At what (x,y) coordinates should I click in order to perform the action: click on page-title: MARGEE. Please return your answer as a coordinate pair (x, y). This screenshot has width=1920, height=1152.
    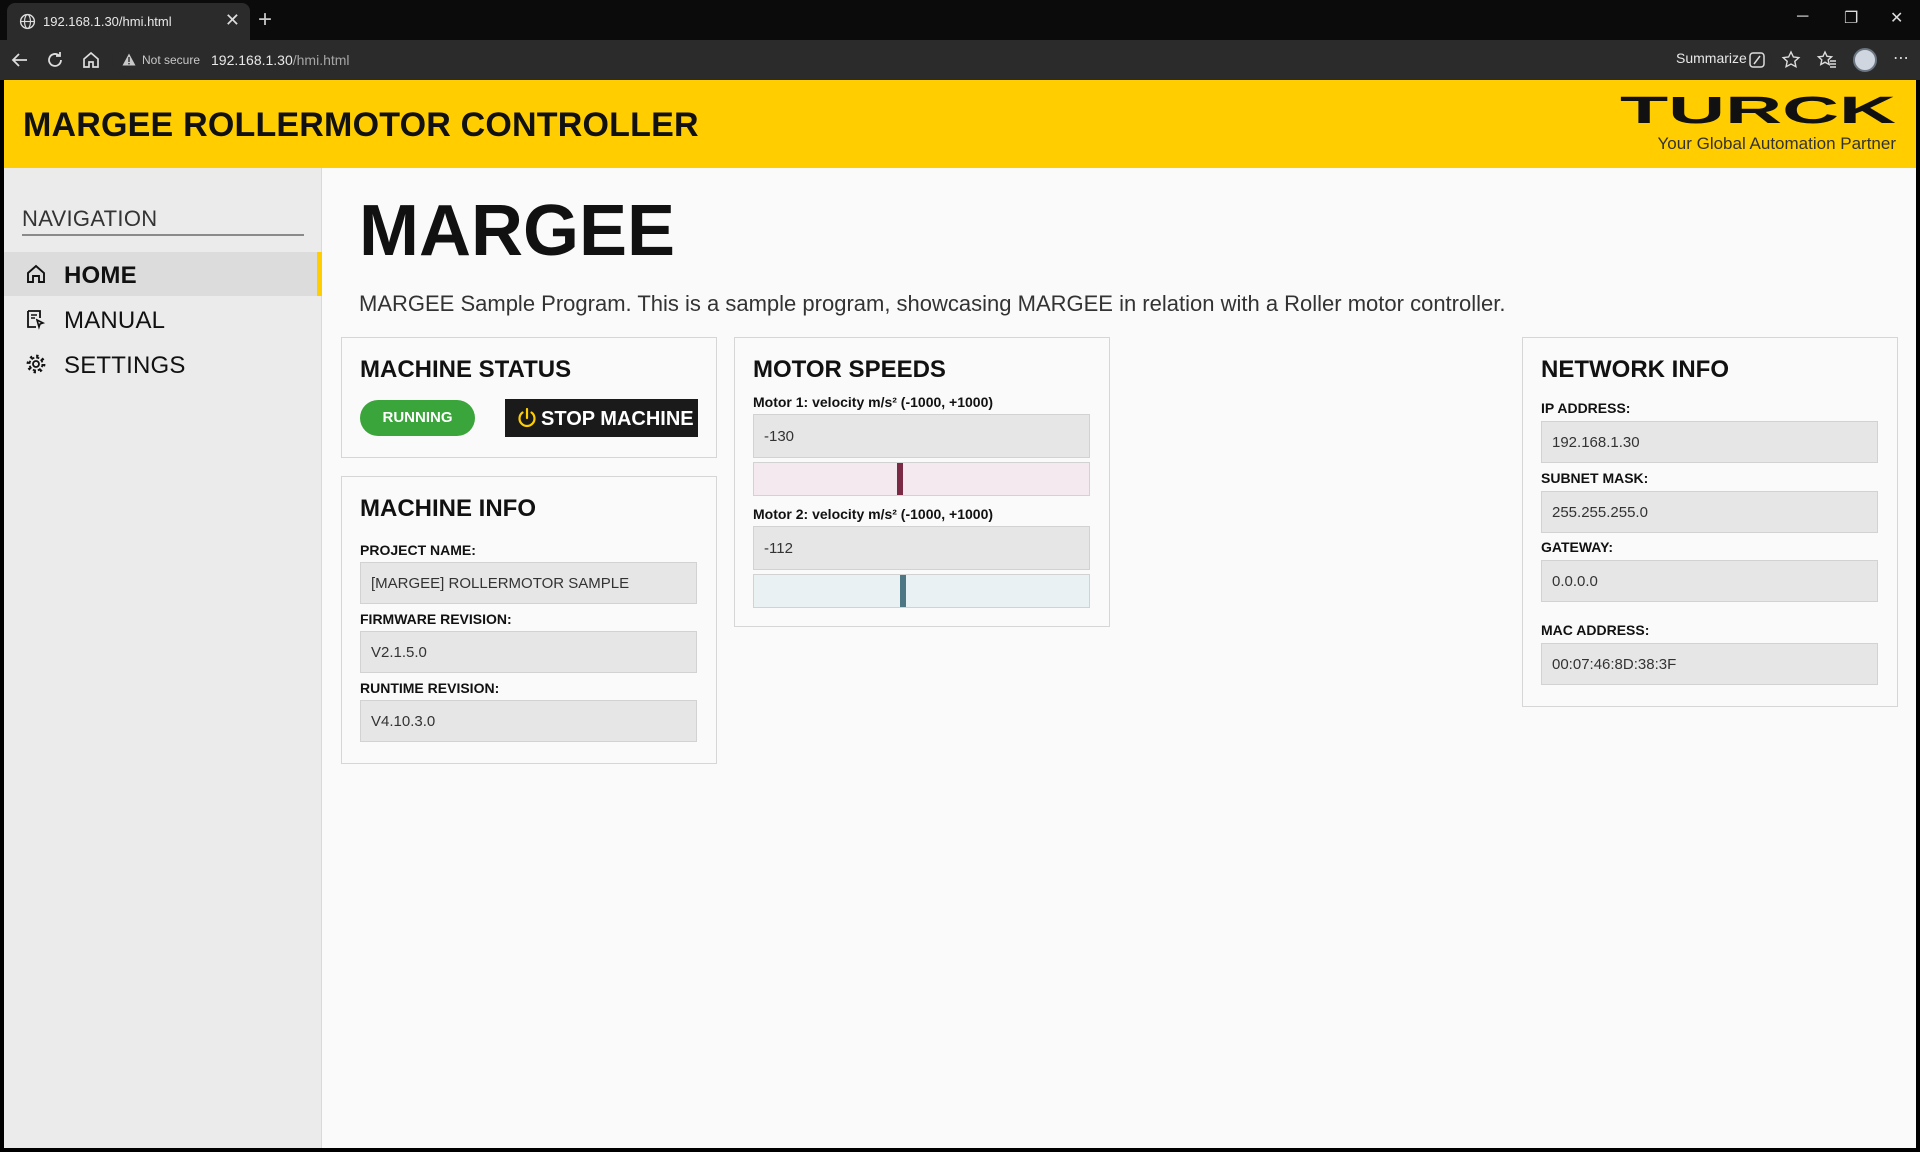
    Looking at the image, I should click on (517, 231).